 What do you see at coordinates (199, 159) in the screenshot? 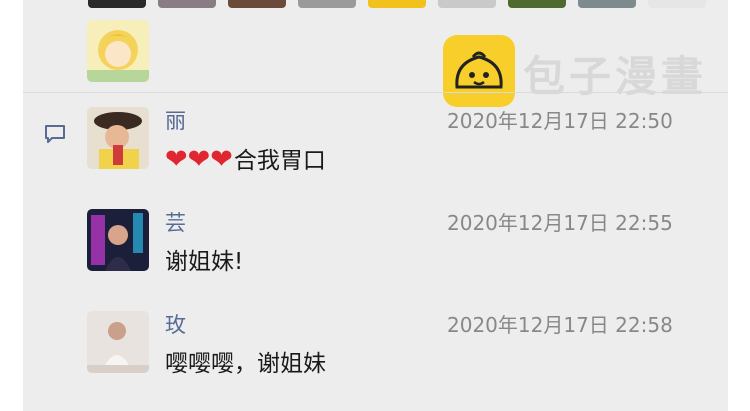
I see `heart-emoji: ❤❤❤` at bounding box center [199, 159].